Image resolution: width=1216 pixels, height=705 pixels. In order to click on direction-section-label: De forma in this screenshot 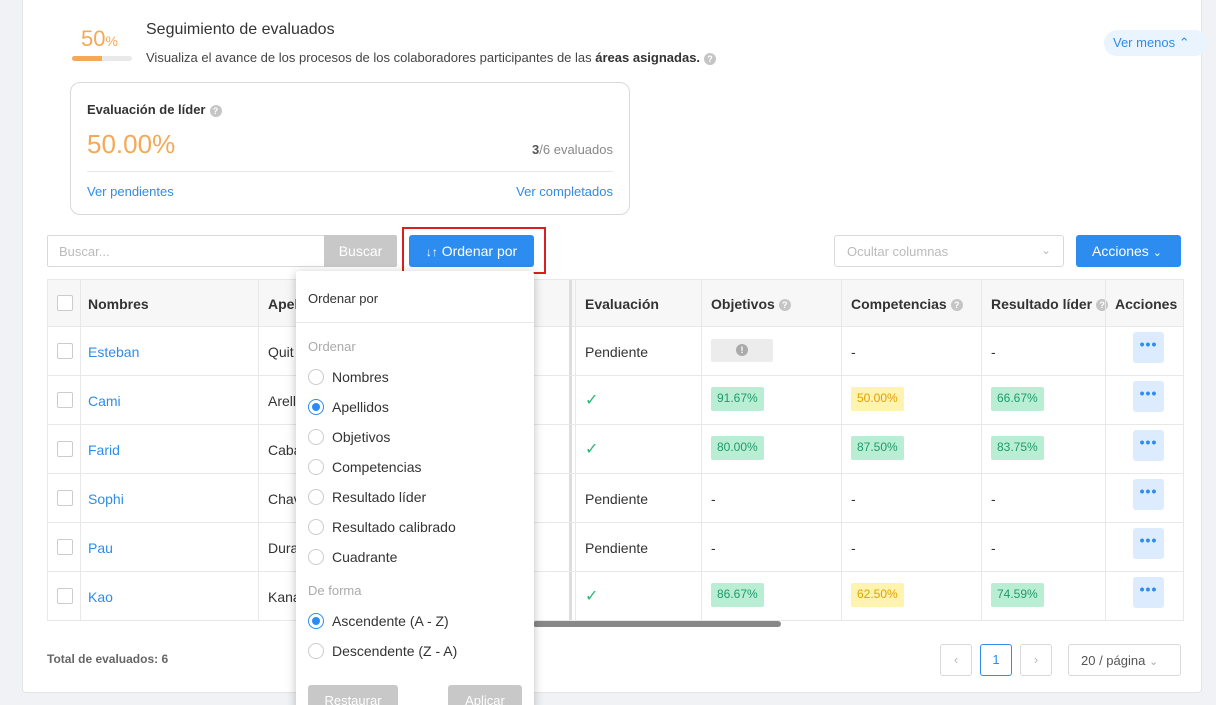, I will do `click(335, 590)`.